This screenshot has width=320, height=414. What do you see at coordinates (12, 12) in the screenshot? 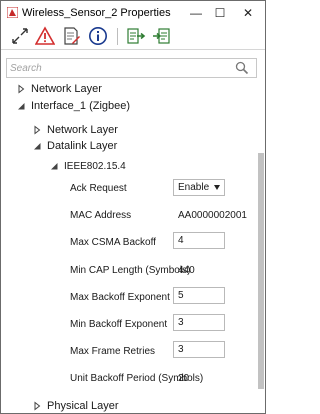
I see `app-logo-icon` at bounding box center [12, 12].